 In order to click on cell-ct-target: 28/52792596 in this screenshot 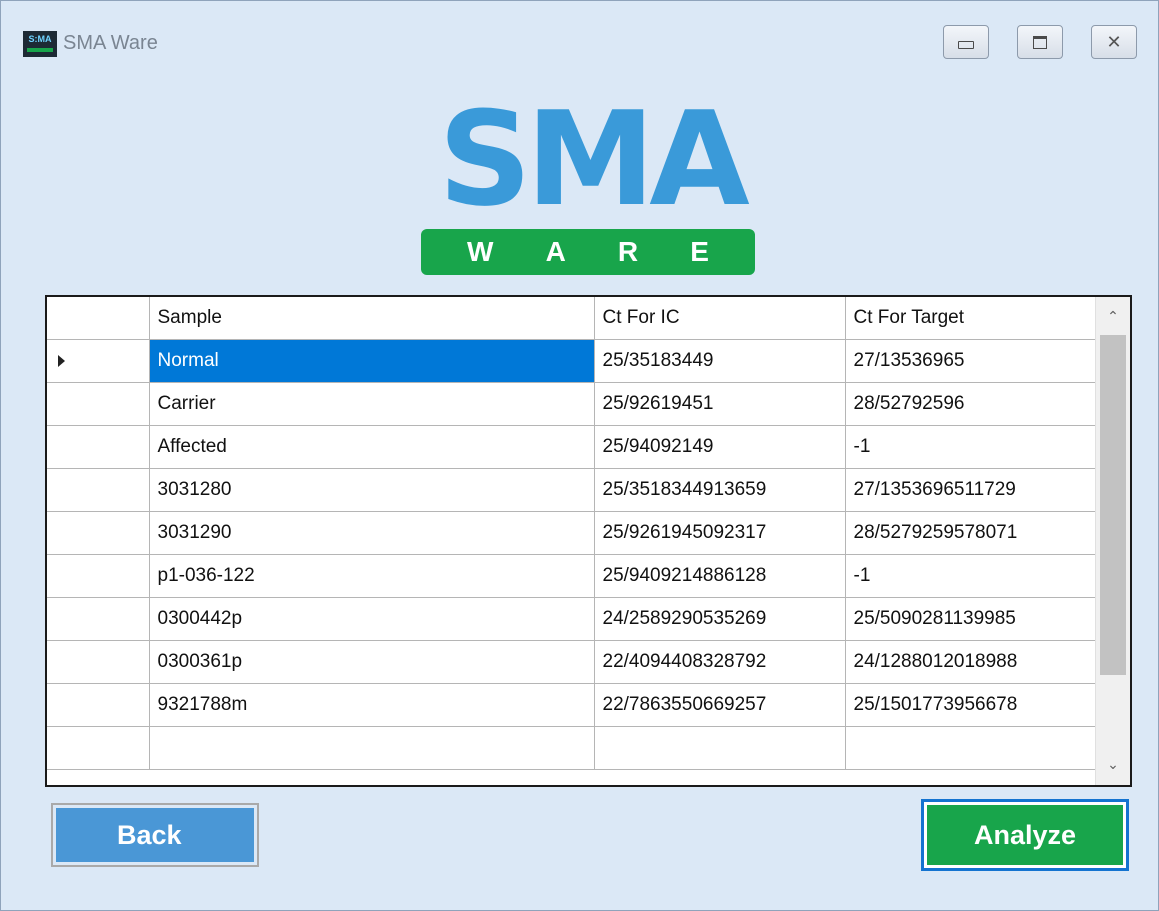, I will do `click(970, 403)`.